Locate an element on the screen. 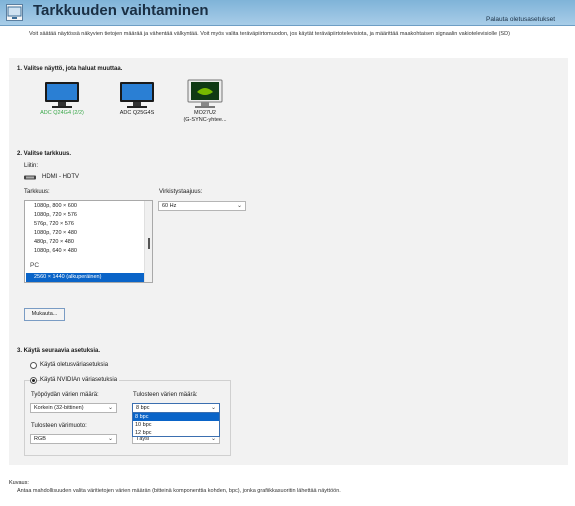 This screenshot has height=506, width=575. desktop-depth-value: Korkein (32-bittinen) is located at coordinates (59, 408).